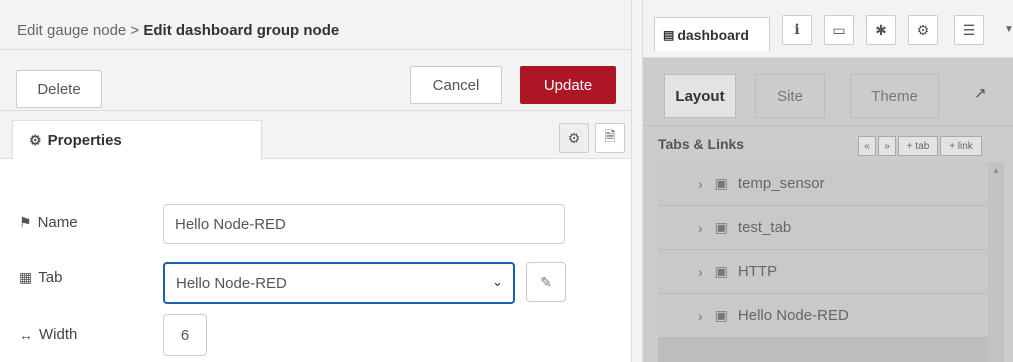  I want to click on config-button: ⚙, so click(923, 30).